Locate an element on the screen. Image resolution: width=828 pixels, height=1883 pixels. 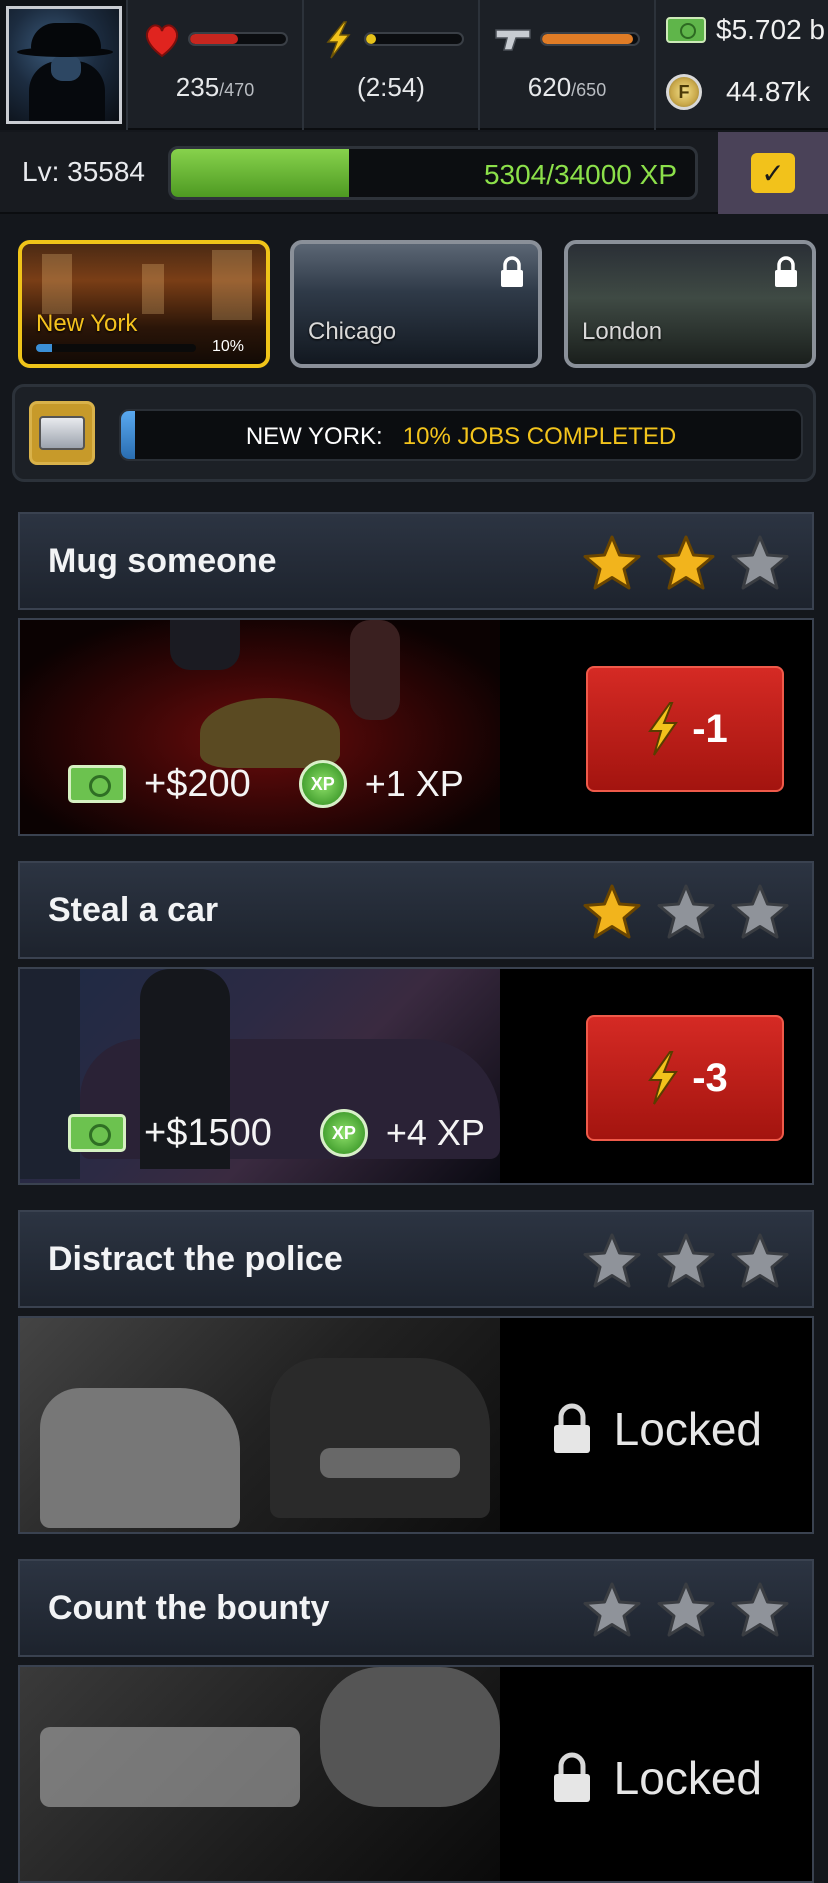
avatar-image is located at coordinates (64, 65).